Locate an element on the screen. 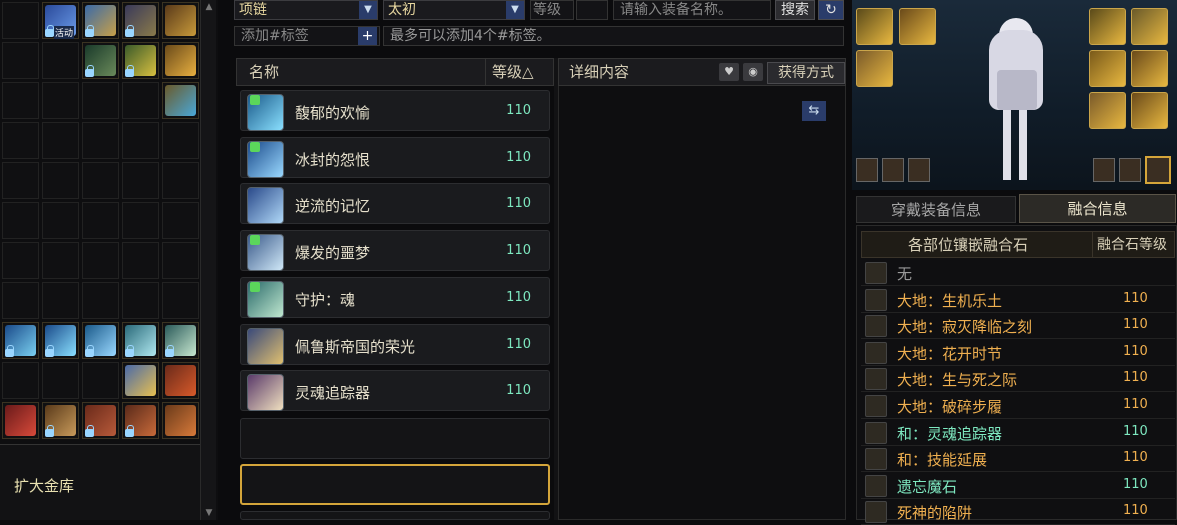  fusion-row: 无 is located at coordinates (1018, 272).